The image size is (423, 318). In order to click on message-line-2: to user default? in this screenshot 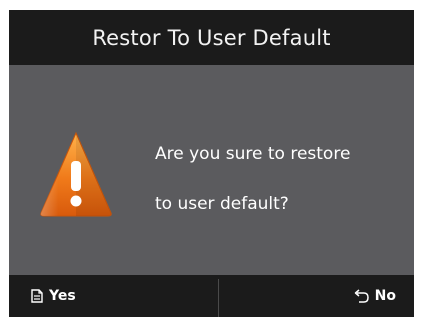, I will do `click(222, 204)`.